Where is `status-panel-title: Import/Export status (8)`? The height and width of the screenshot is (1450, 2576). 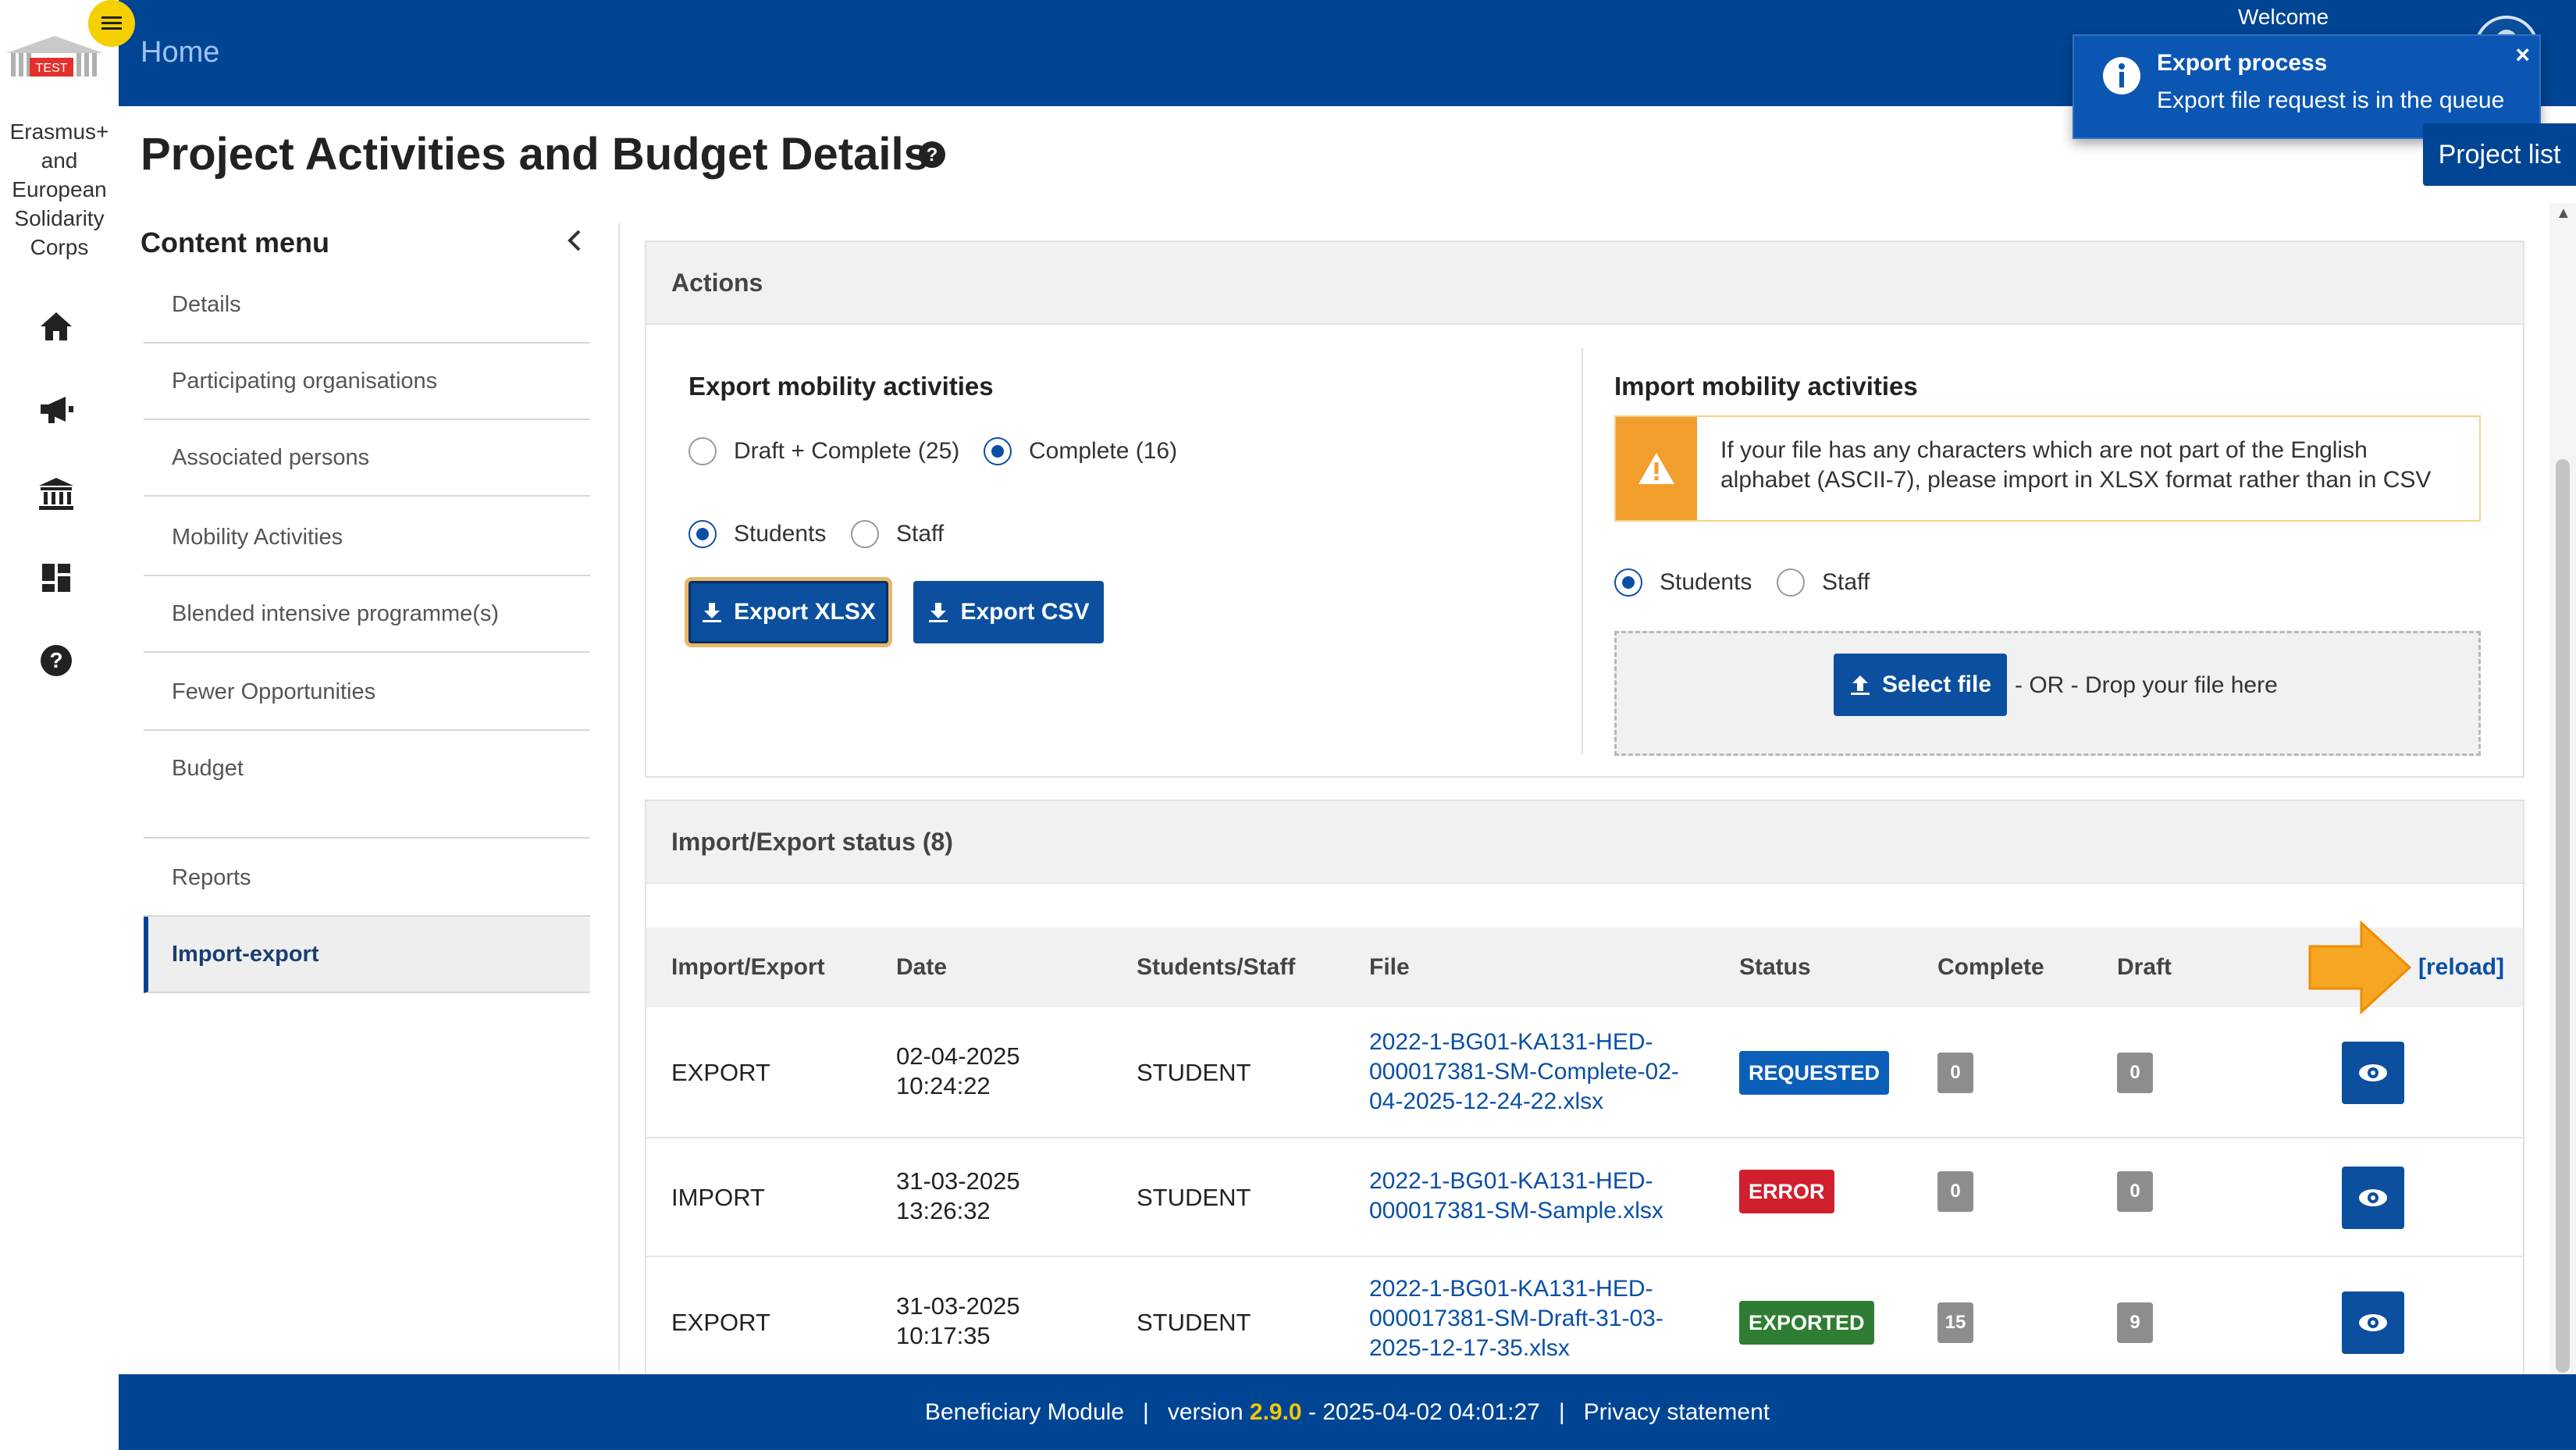 status-panel-title: Import/Export status (8) is located at coordinates (1584, 842).